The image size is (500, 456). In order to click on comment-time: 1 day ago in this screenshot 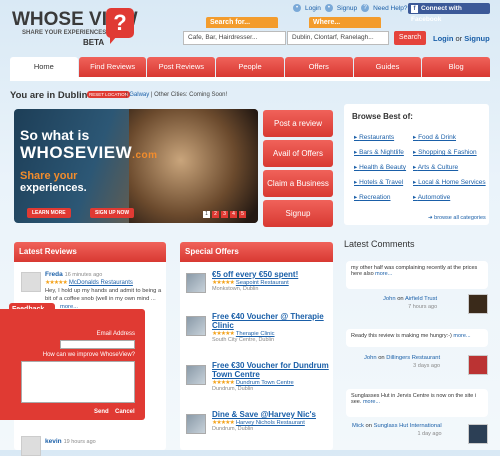, I will do `click(429, 434)`.